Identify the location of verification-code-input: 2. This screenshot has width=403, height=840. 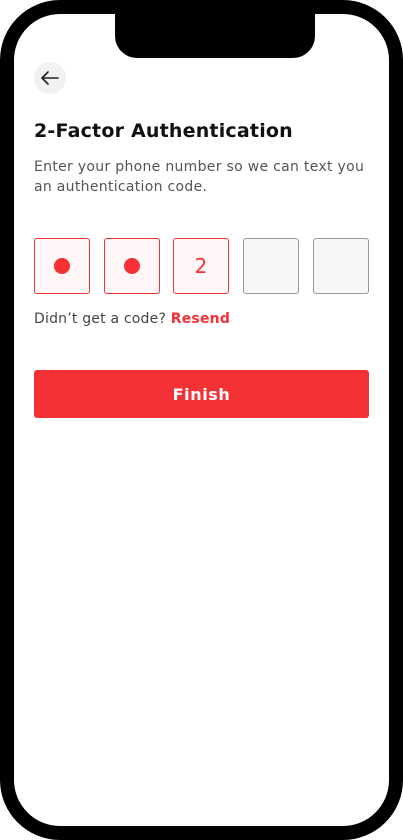
(201, 266).